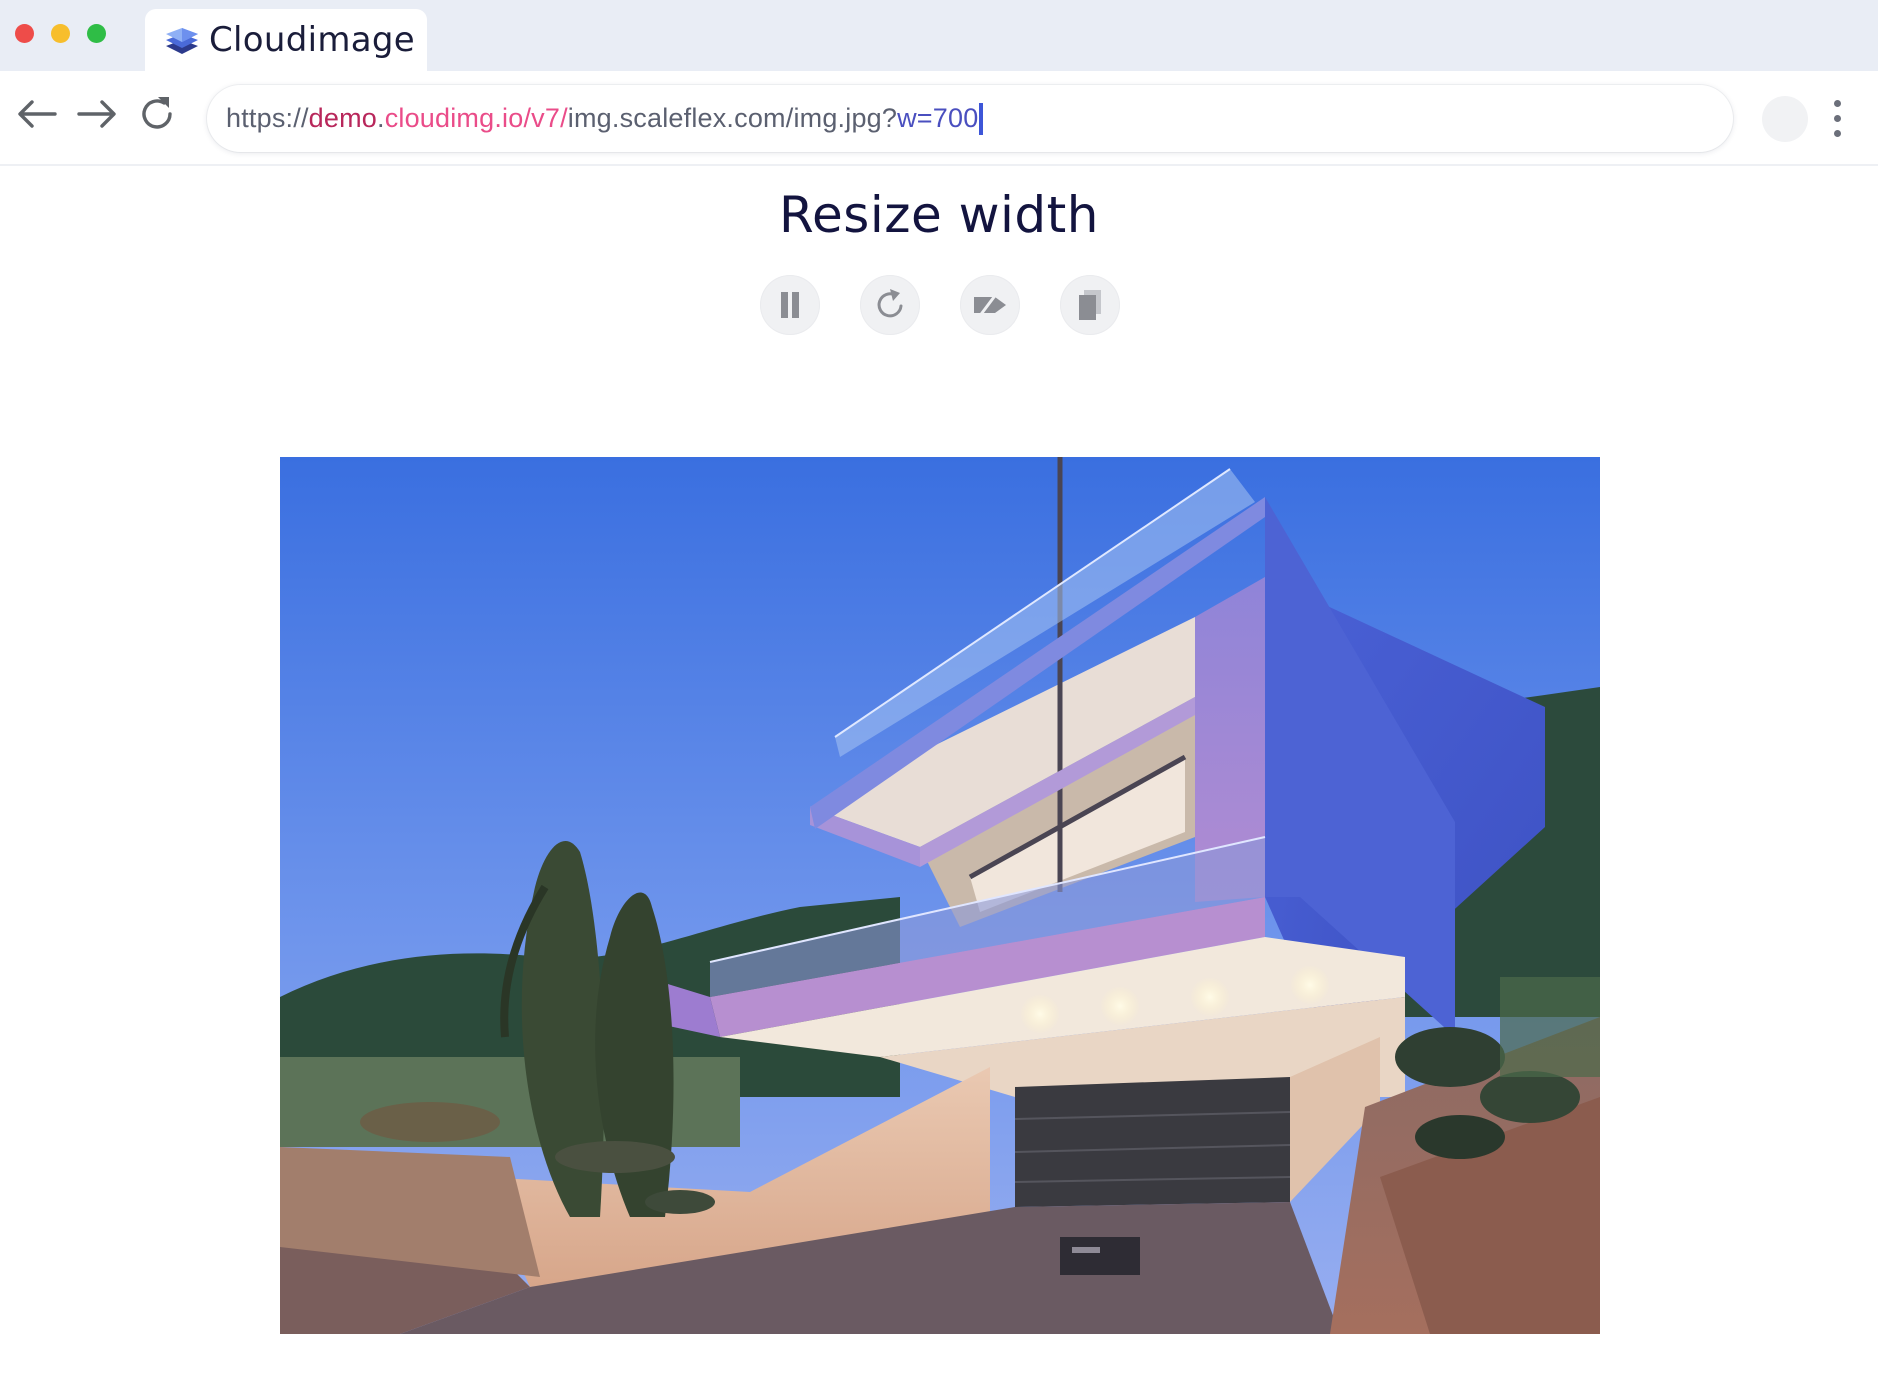 Image resolution: width=1878 pixels, height=1382 pixels. I want to click on url-protocol: https://, so click(267, 118).